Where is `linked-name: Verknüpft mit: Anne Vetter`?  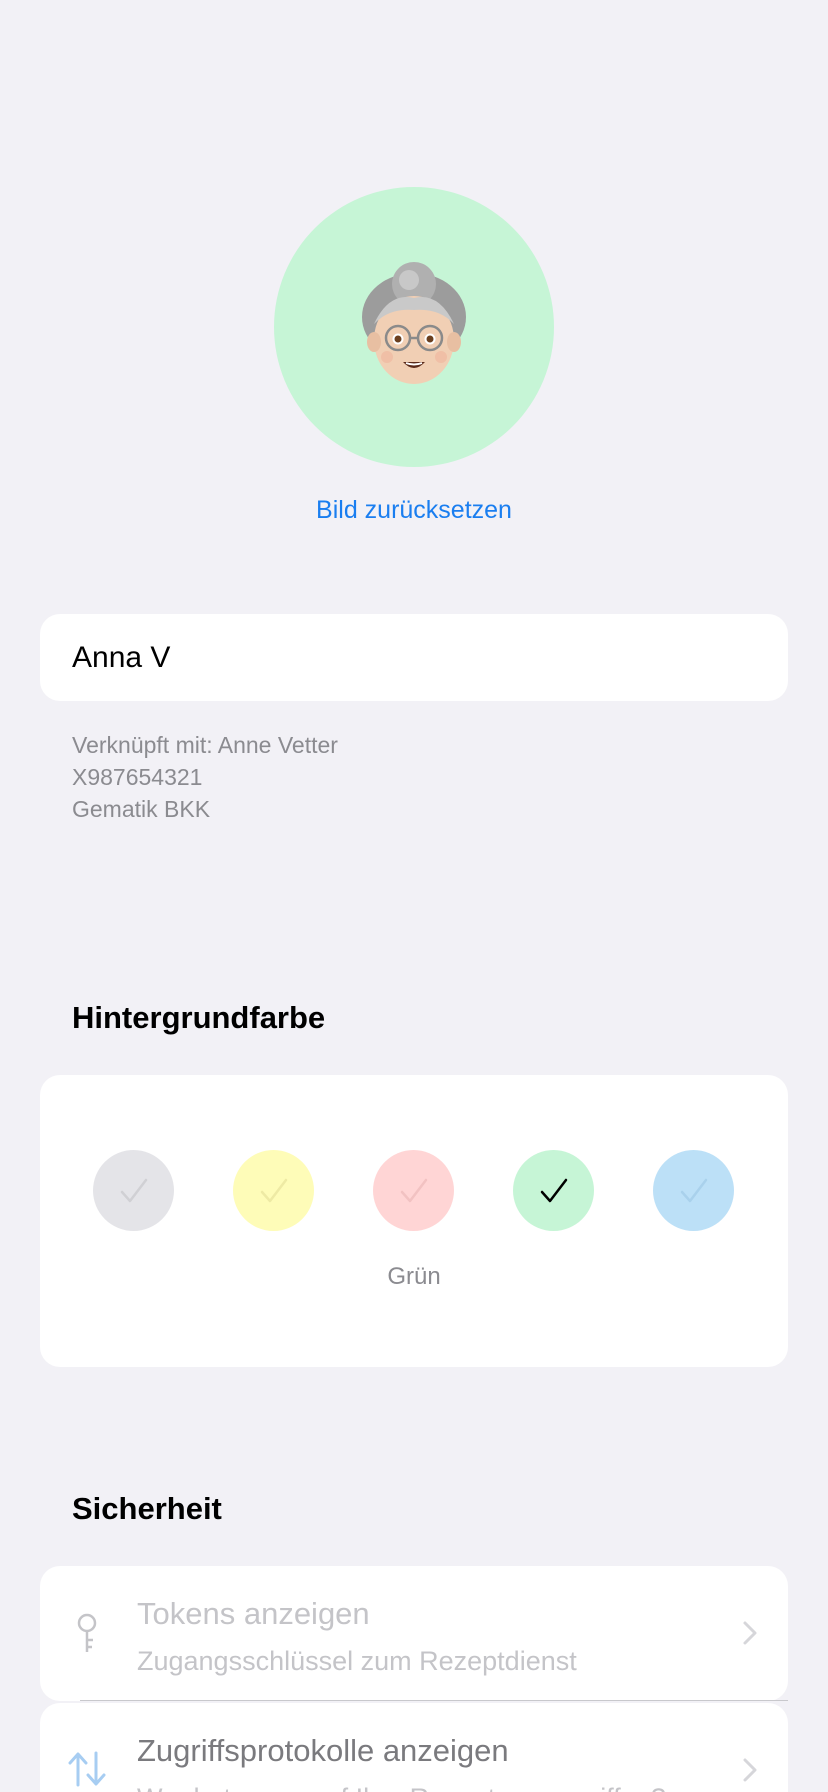
linked-name: Verknüpft mit: Anne Vetter is located at coordinates (205, 745).